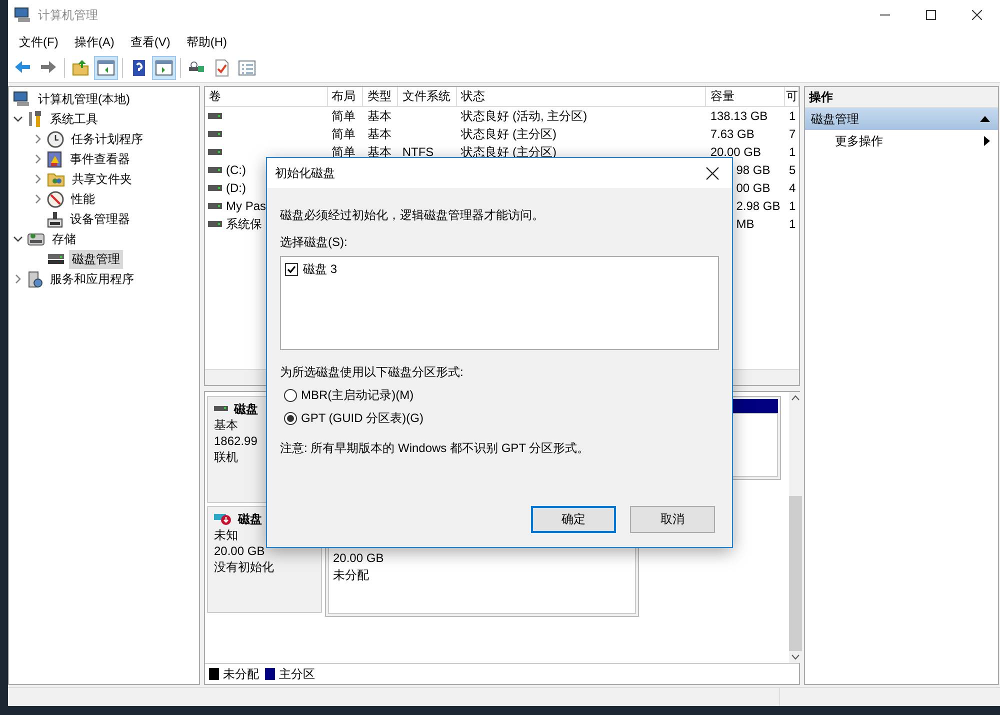 This screenshot has width=1000, height=715. Describe the element at coordinates (226, 457) in the screenshot. I see `disk-status: 联机` at that location.